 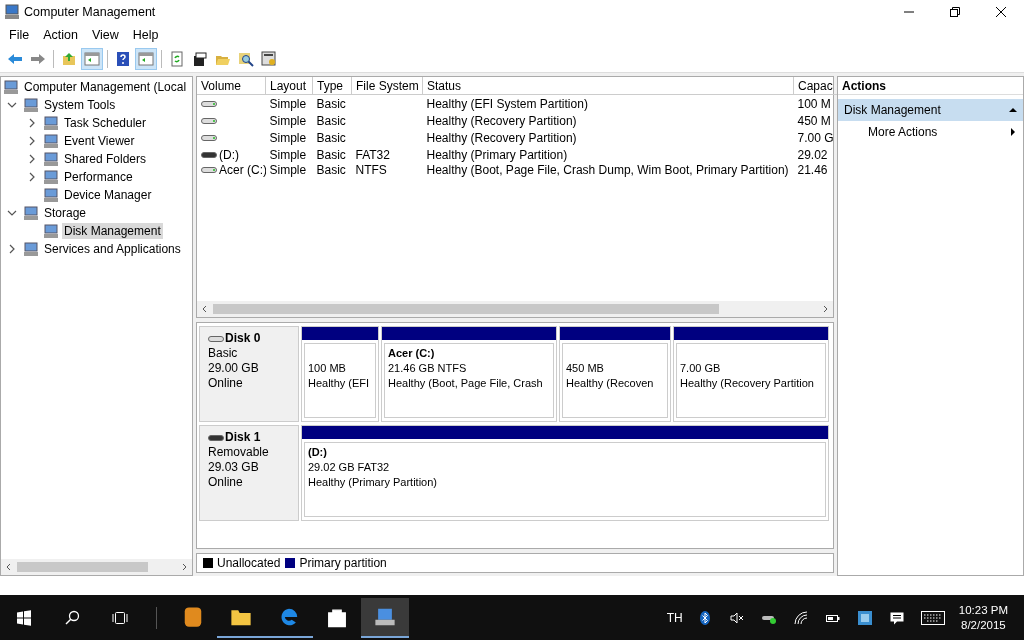 I want to click on tree-item: Shared Folders, so click(x=105, y=159).